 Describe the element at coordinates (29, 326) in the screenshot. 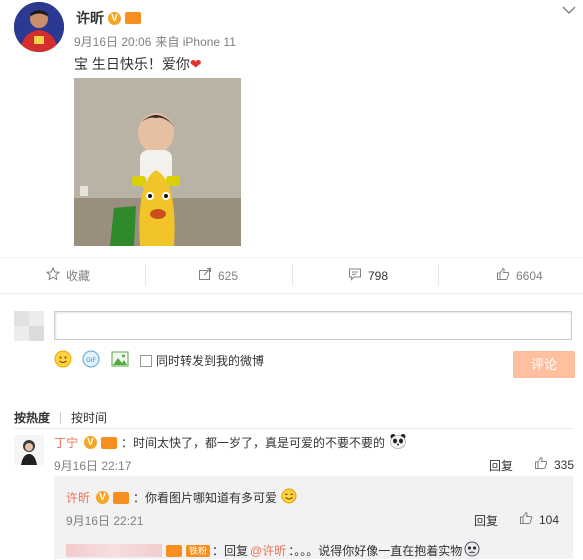

I see `current-user-avatar` at that location.